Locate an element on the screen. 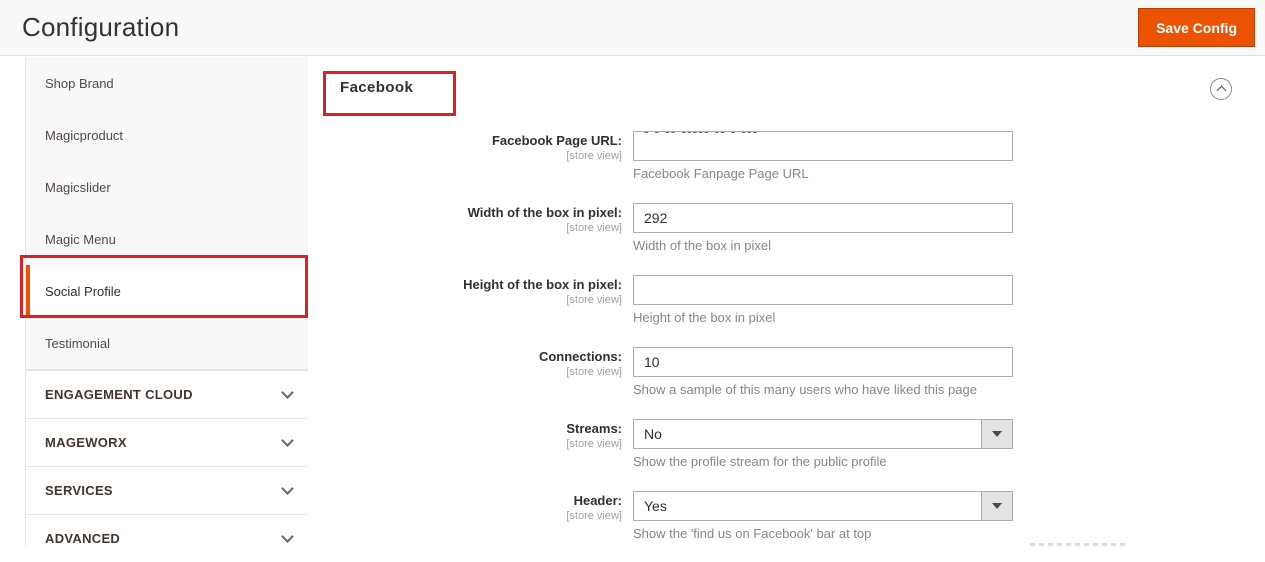 The image size is (1265, 562). sidebar-section-label: ENGAGEMENT CLOUD is located at coordinates (119, 394).